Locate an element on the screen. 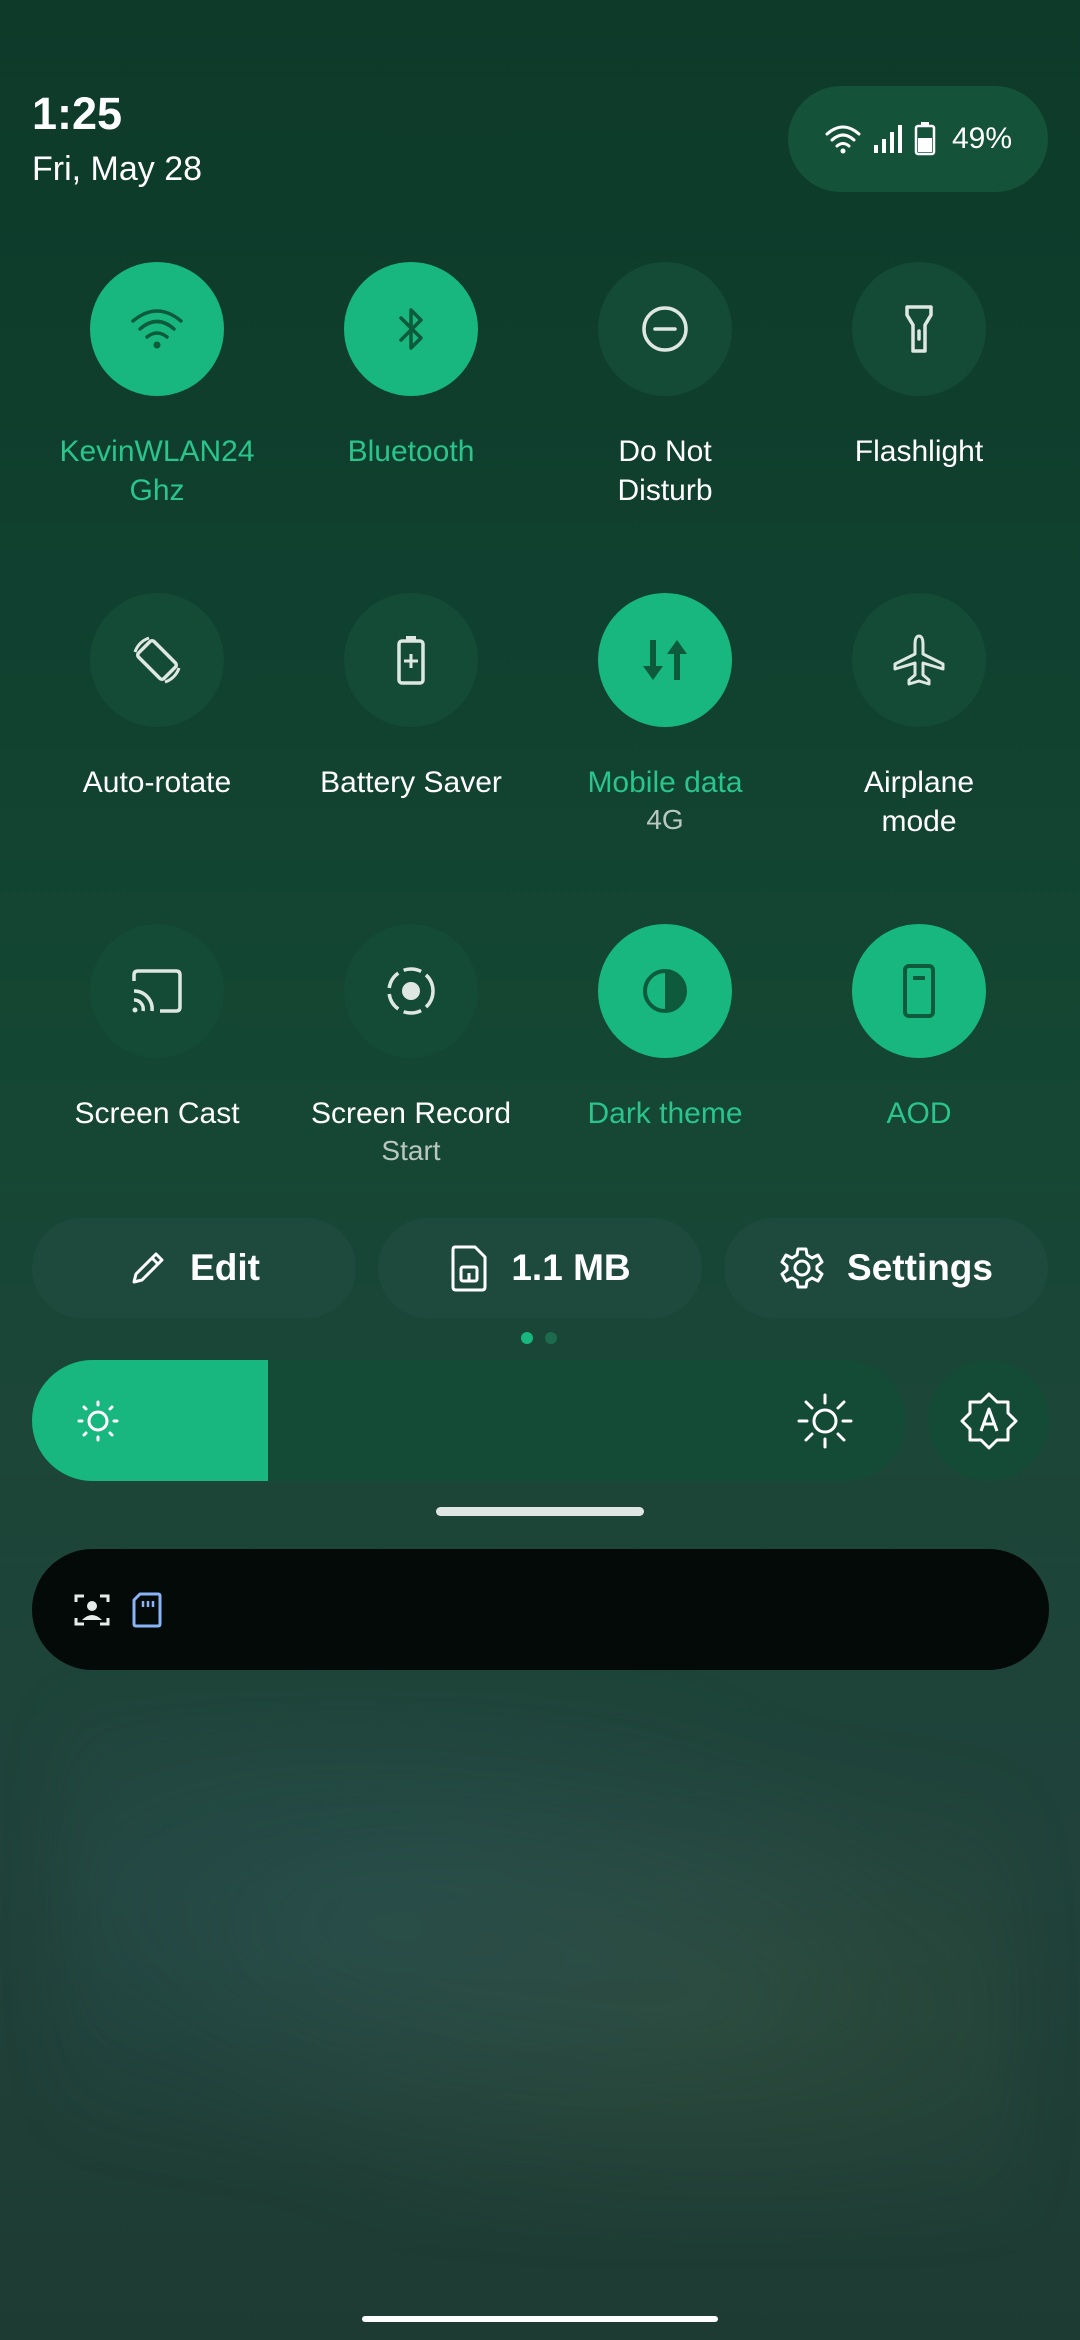 This screenshot has height=2340, width=1080. tile-flashlight-button is located at coordinates (919, 329).